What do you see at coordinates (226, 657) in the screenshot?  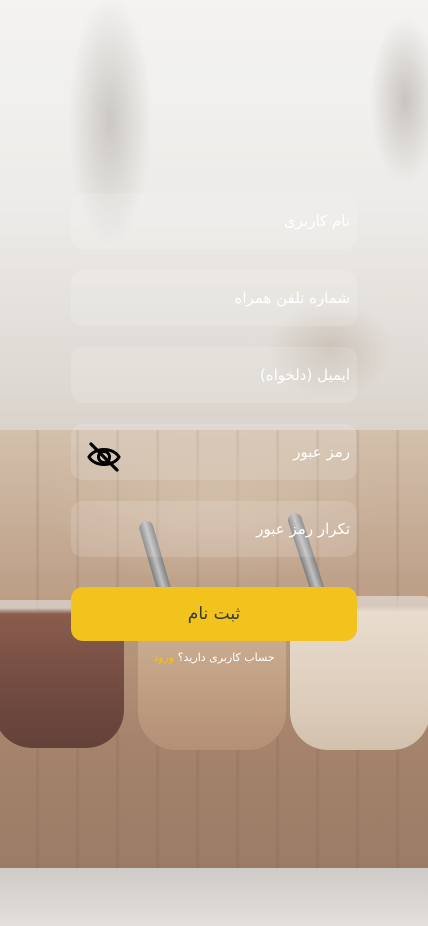 I see `login-question: حساب کاربری دارید؟` at bounding box center [226, 657].